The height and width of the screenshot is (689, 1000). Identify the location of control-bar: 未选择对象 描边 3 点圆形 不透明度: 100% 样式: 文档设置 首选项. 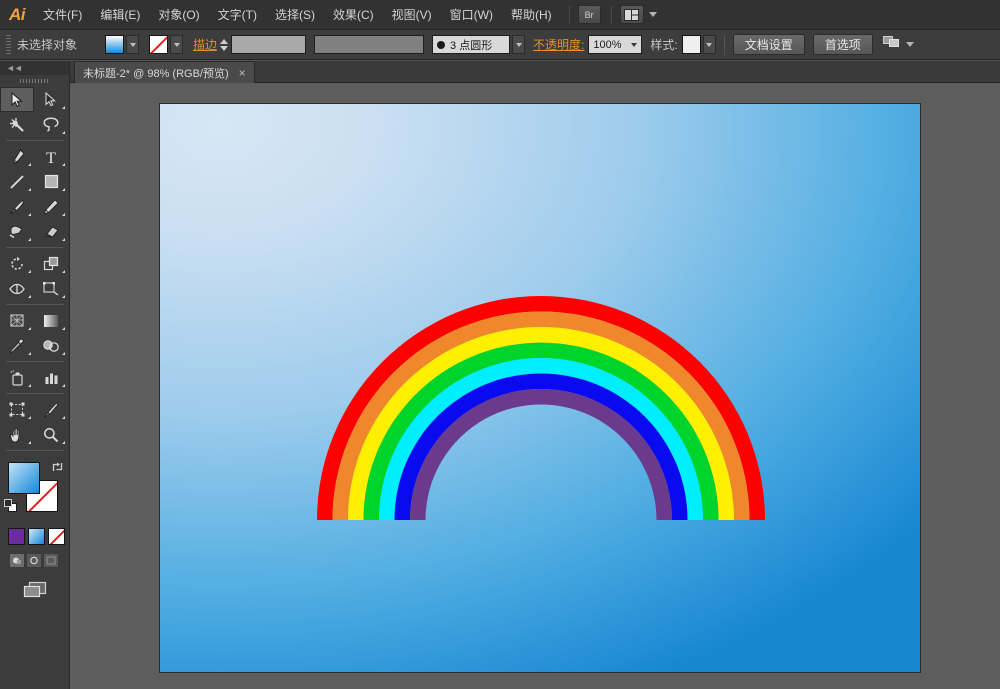
(500, 45).